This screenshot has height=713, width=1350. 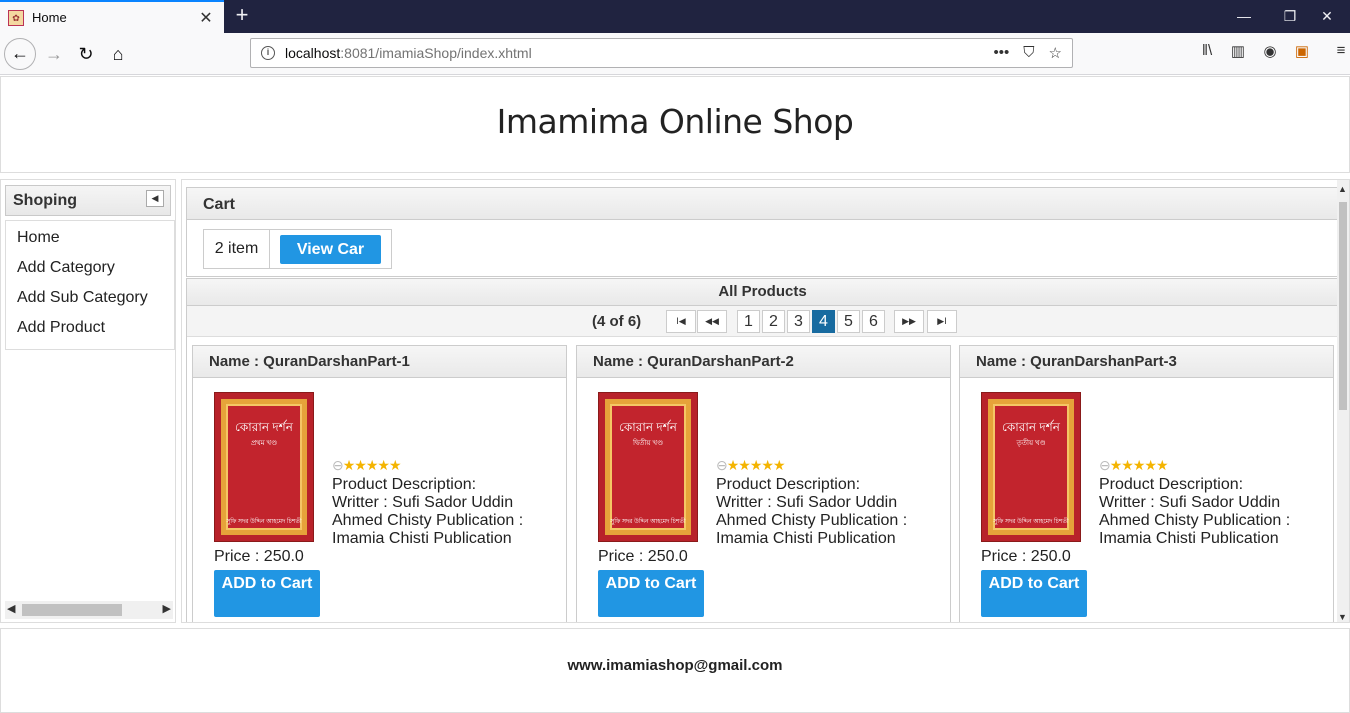 What do you see at coordinates (242, 16) in the screenshot?
I see `new-tab-icon: +` at bounding box center [242, 16].